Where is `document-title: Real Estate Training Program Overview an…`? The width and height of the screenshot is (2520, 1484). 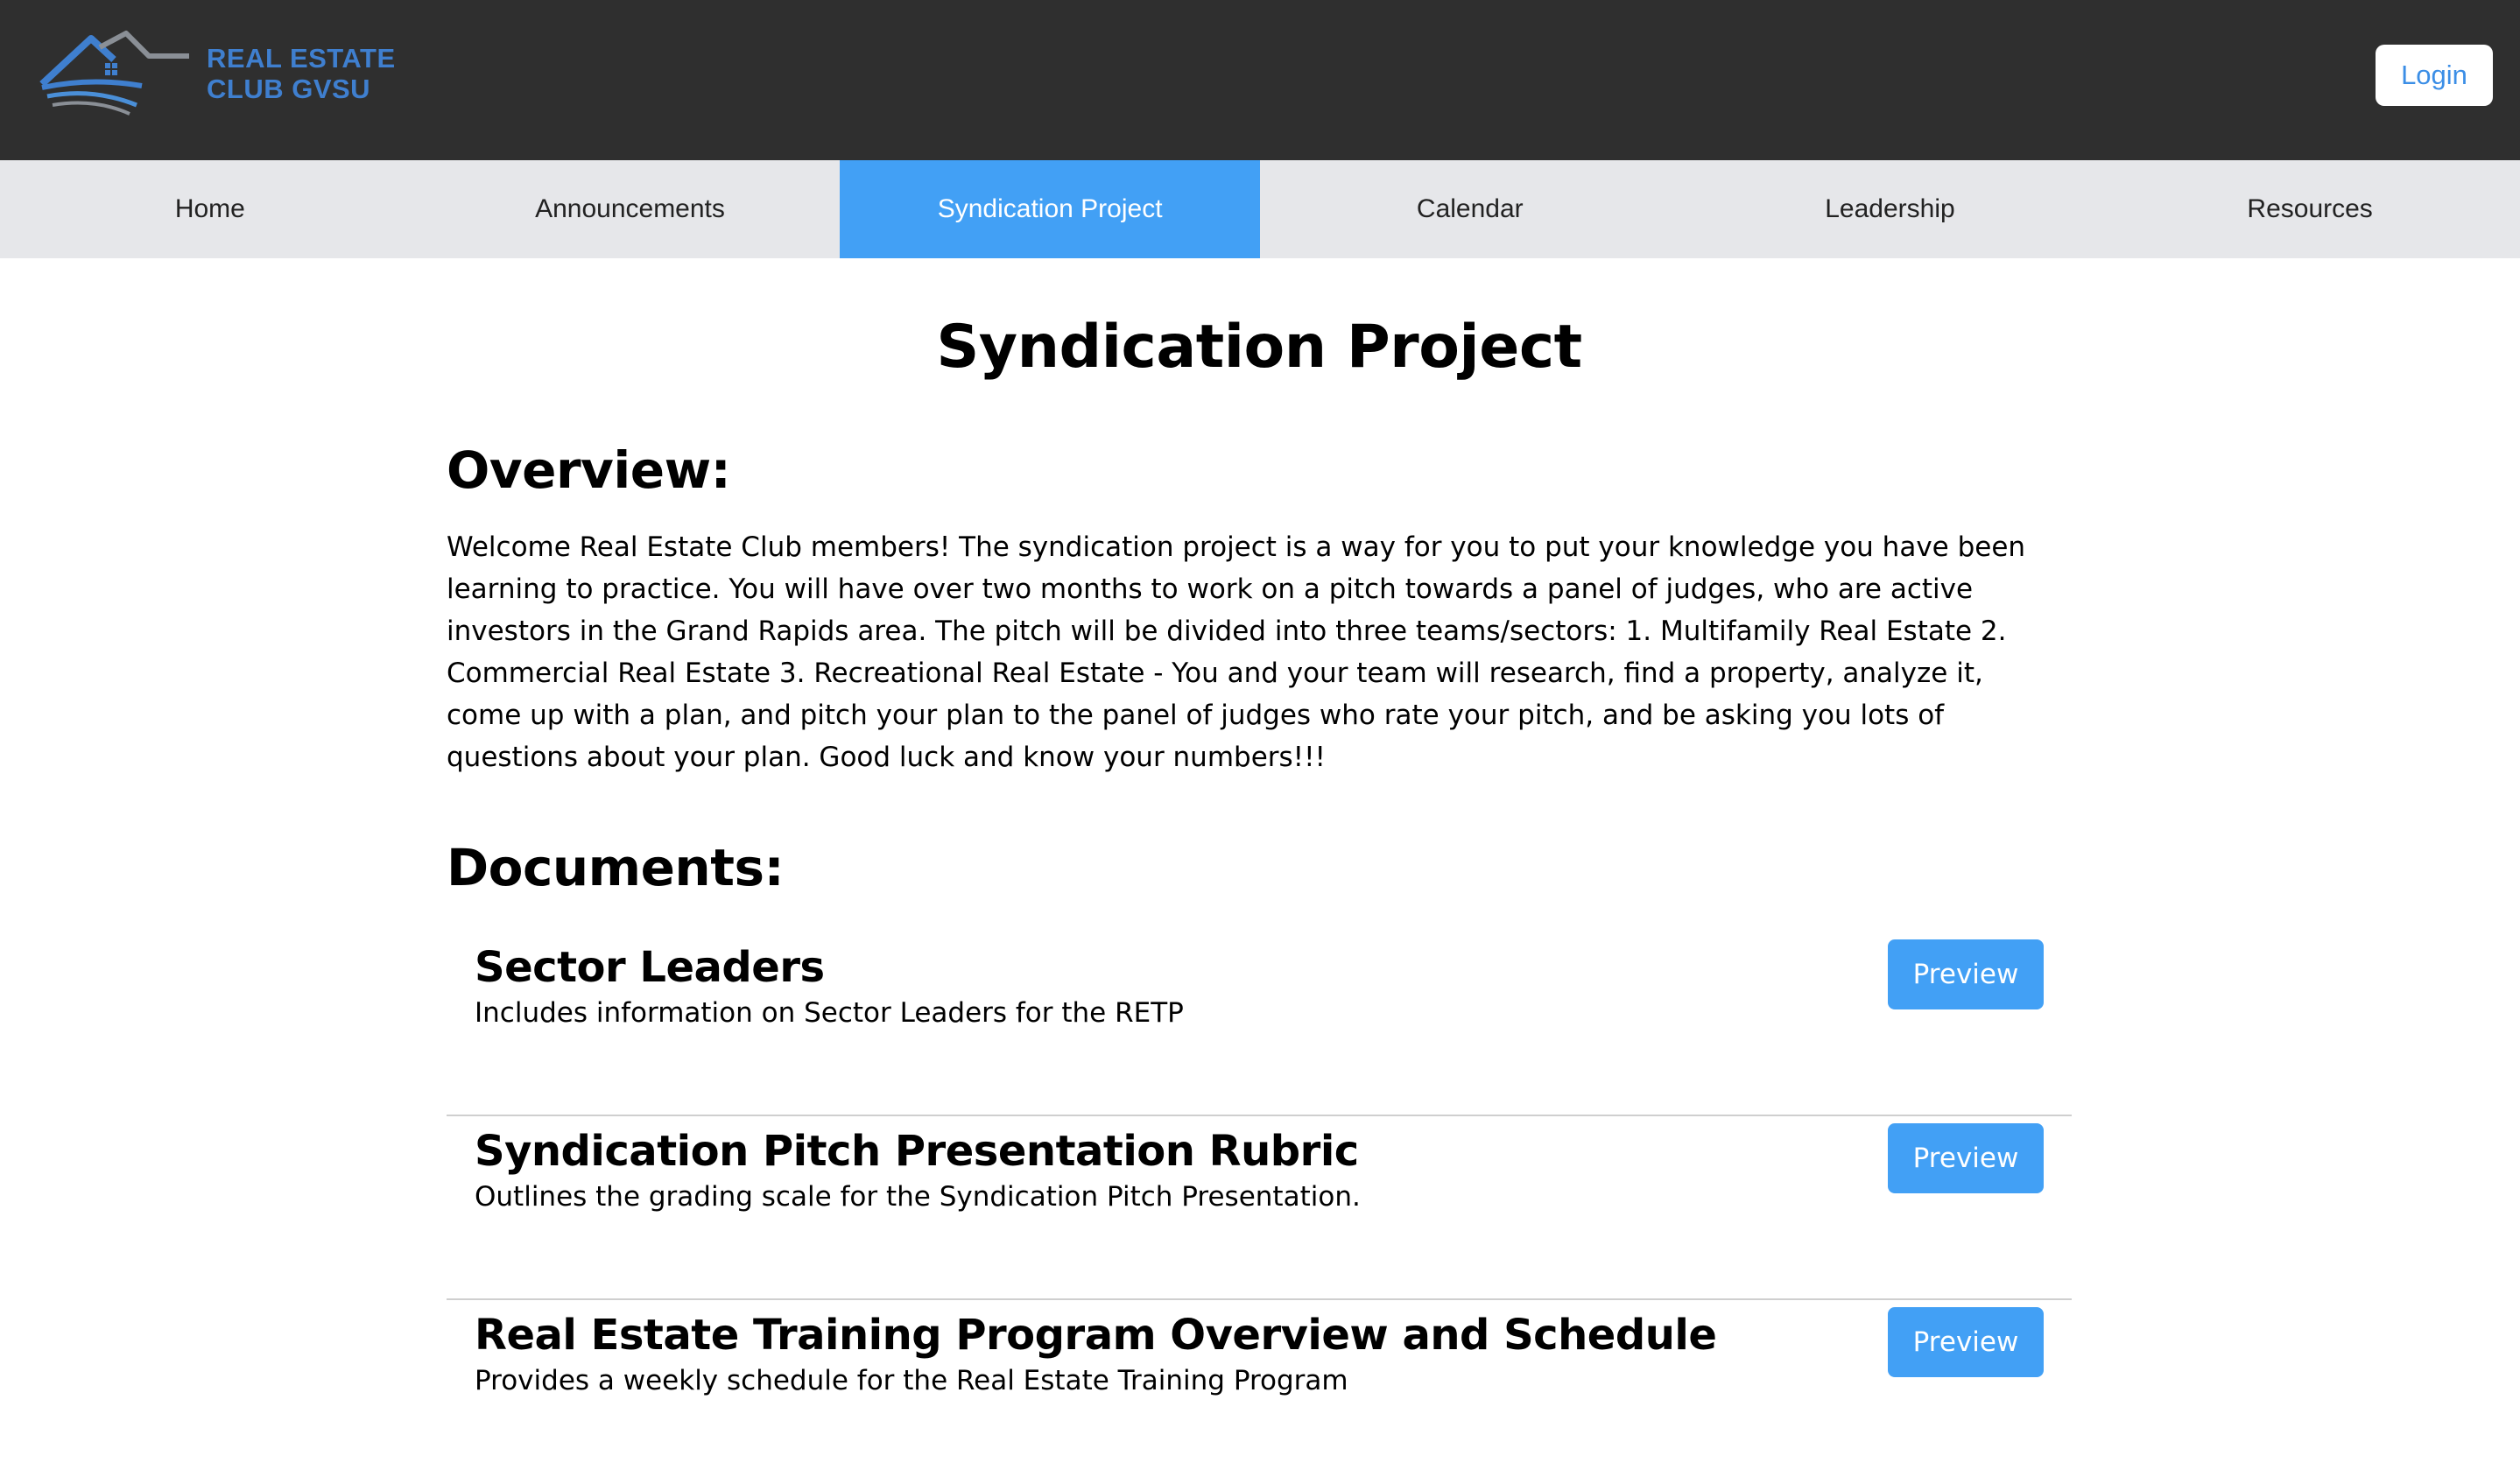 document-title: Real Estate Training Program Overview an… is located at coordinates (1096, 1335).